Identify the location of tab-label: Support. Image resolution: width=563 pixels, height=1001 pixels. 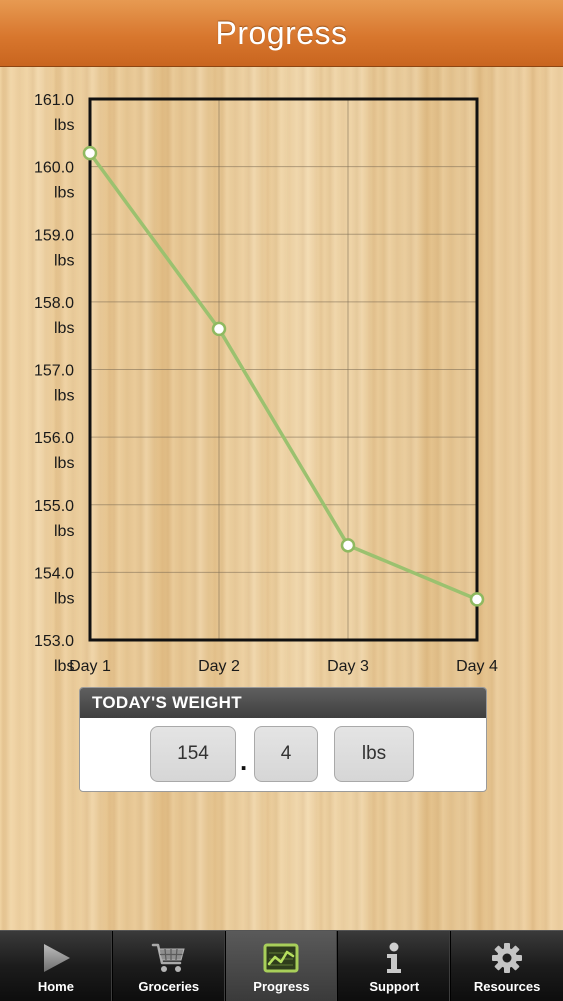
(394, 986).